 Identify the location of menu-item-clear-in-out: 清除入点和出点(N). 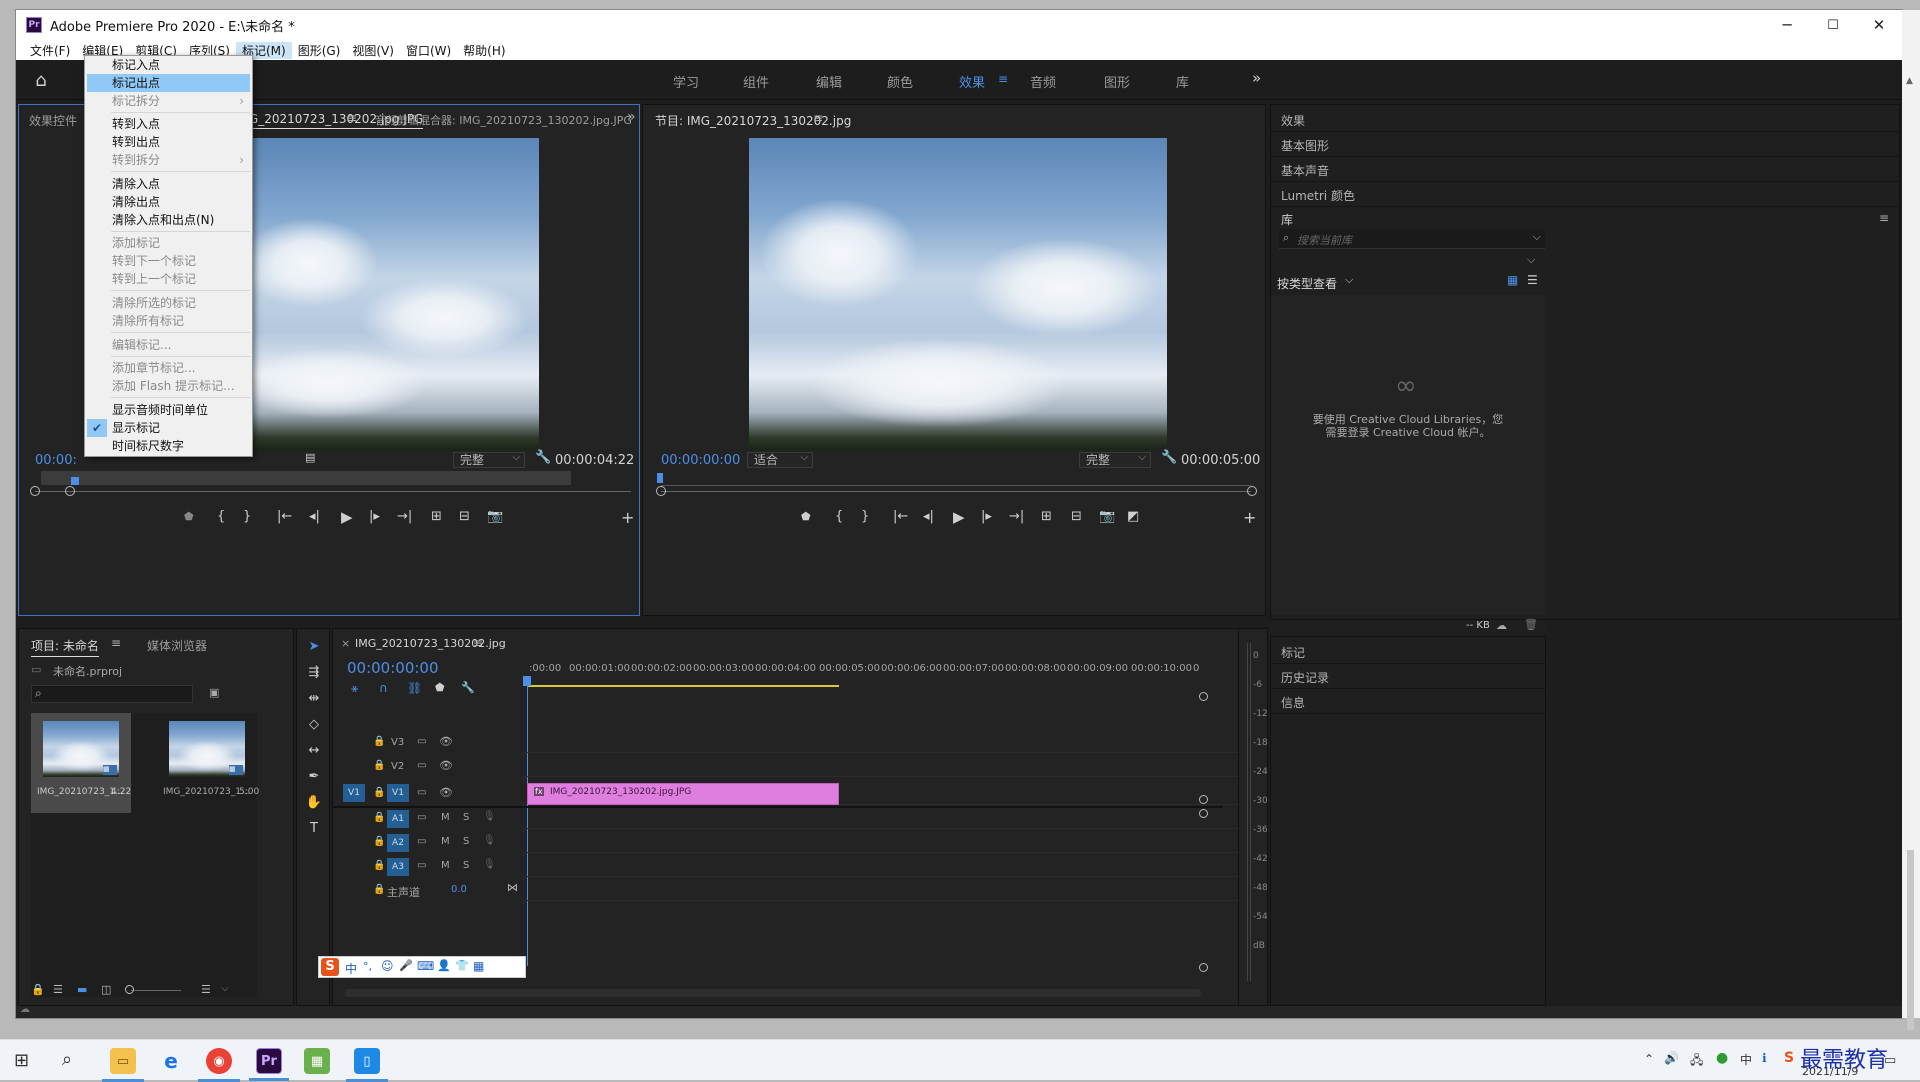
(168, 220).